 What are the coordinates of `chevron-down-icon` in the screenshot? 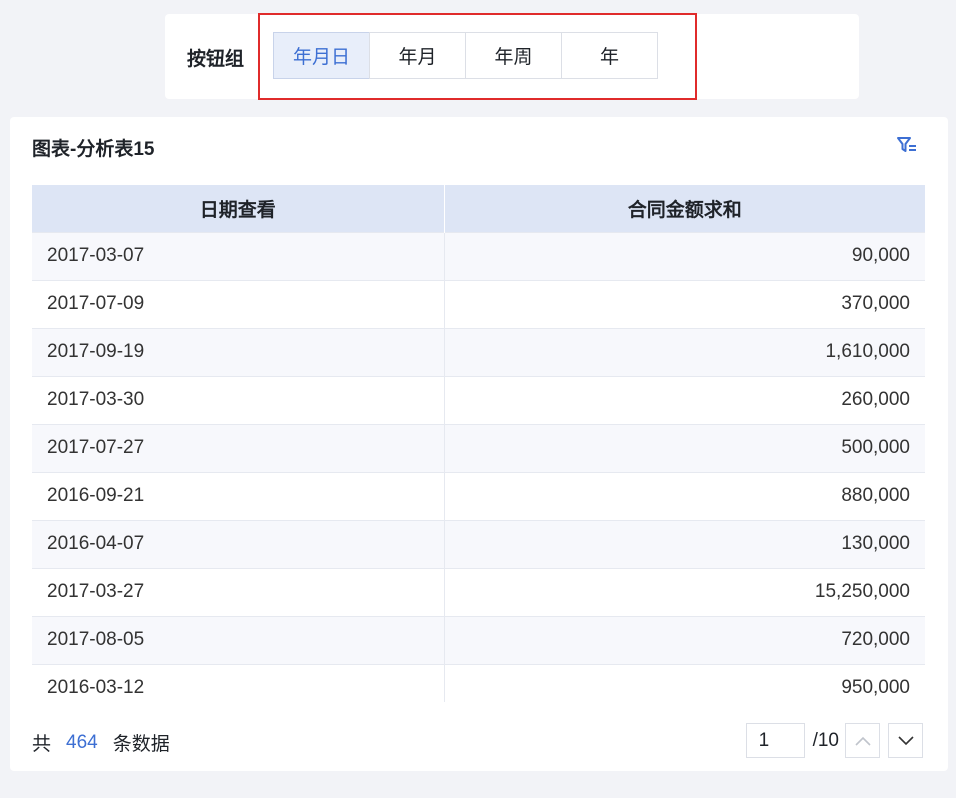 It's located at (905, 740).